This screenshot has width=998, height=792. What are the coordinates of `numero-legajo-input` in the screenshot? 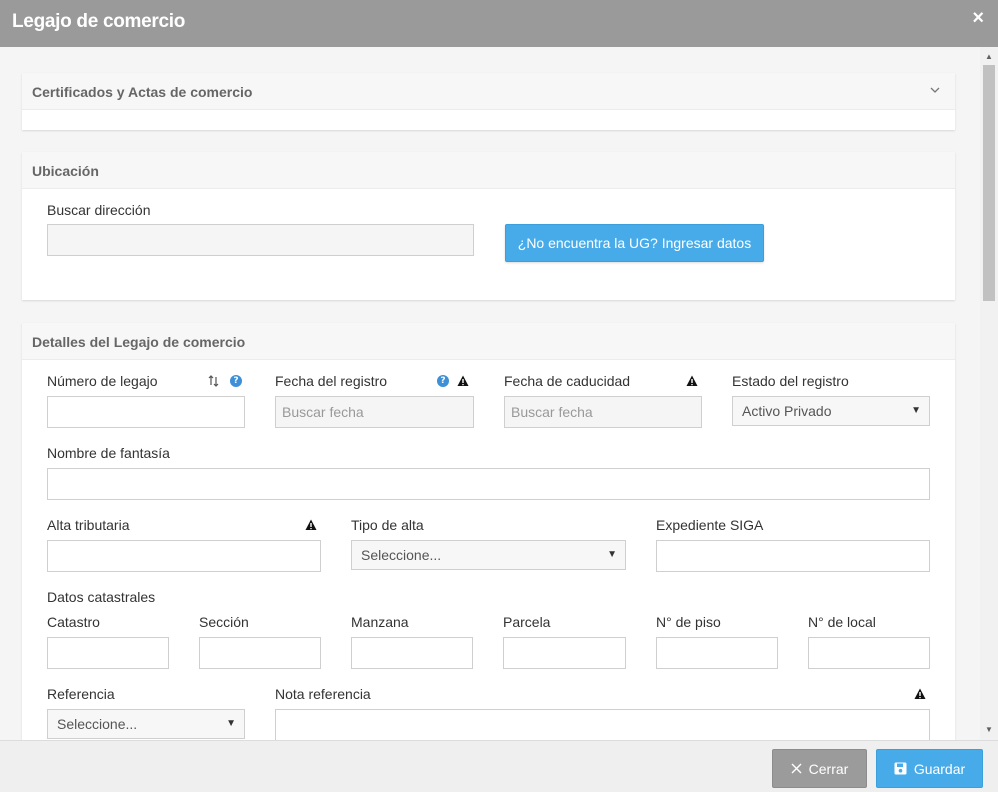 It's located at (146, 412).